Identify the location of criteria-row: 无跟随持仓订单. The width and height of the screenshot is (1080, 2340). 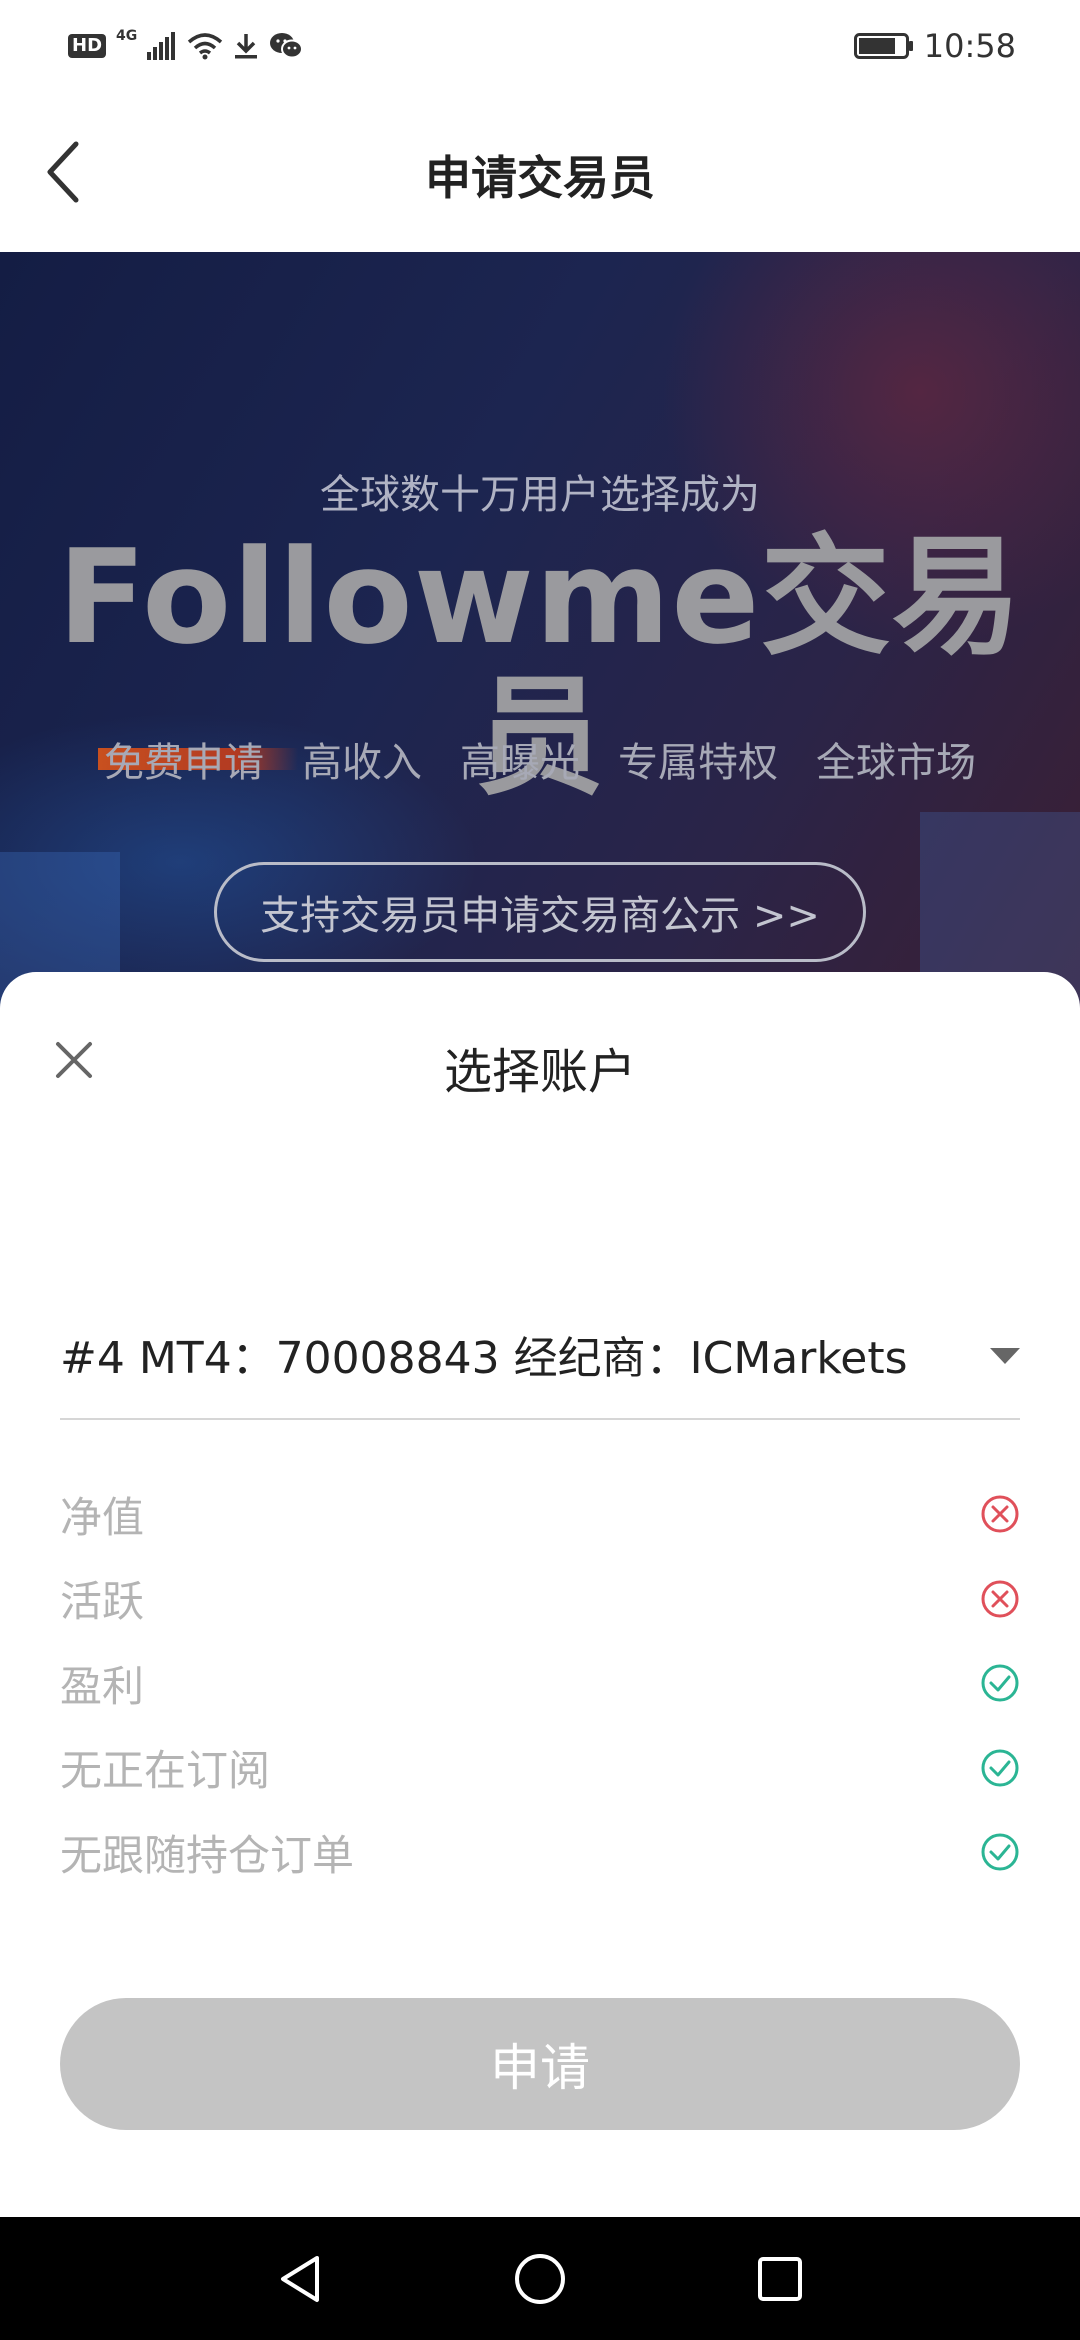
(540, 1852).